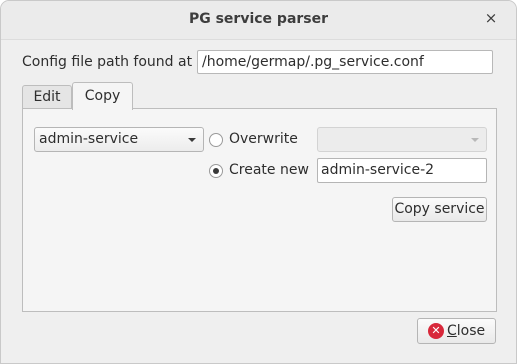 The height and width of the screenshot is (364, 517). I want to click on tab-copy: Copy, so click(102, 96).